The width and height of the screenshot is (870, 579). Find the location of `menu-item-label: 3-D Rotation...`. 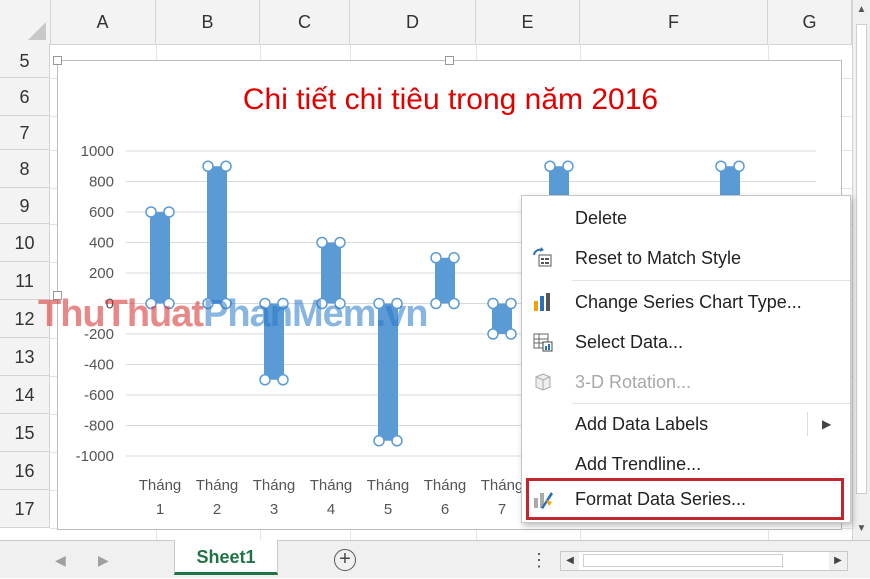

menu-item-label: 3-D Rotation... is located at coordinates (633, 382).